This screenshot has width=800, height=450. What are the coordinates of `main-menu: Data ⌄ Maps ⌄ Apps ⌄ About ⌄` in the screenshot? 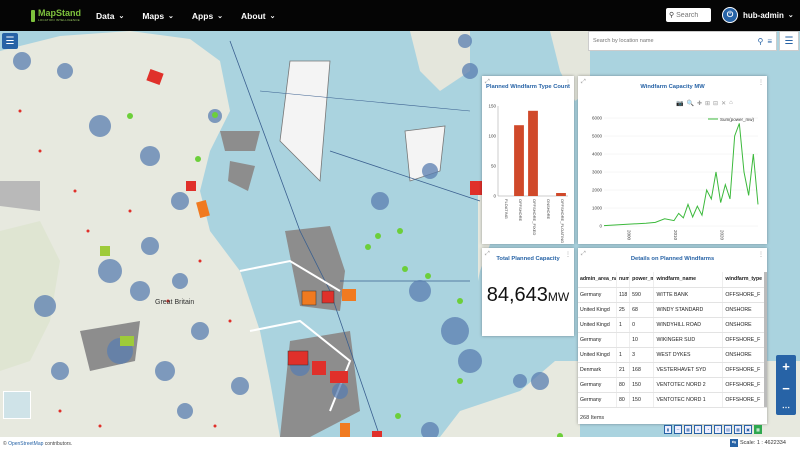 It's located at (194, 16).